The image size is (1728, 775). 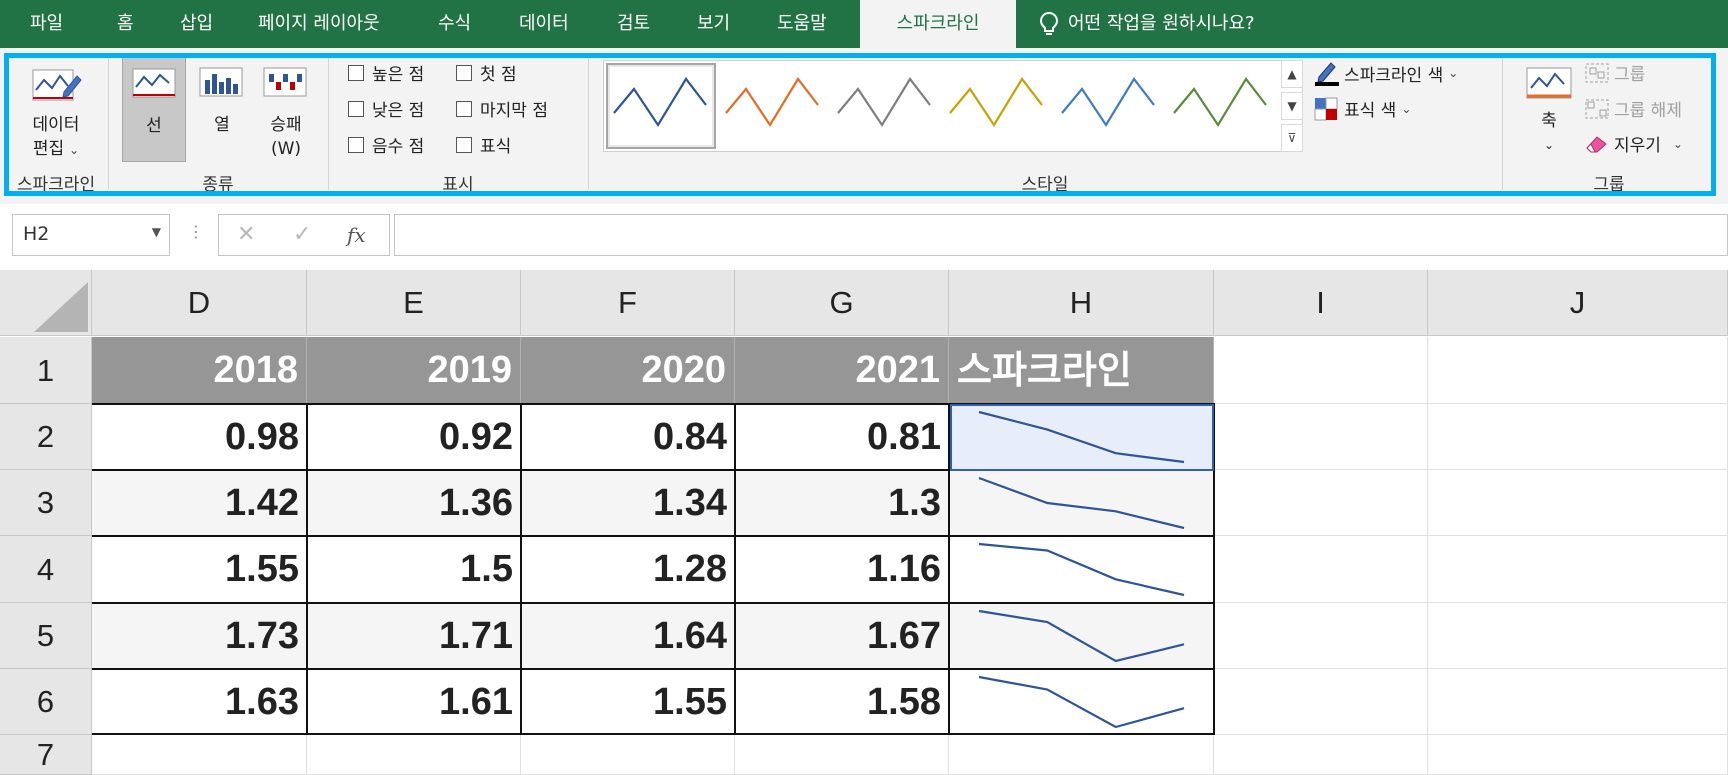 What do you see at coordinates (46, 569) in the screenshot?
I see `row-header-4: 4` at bounding box center [46, 569].